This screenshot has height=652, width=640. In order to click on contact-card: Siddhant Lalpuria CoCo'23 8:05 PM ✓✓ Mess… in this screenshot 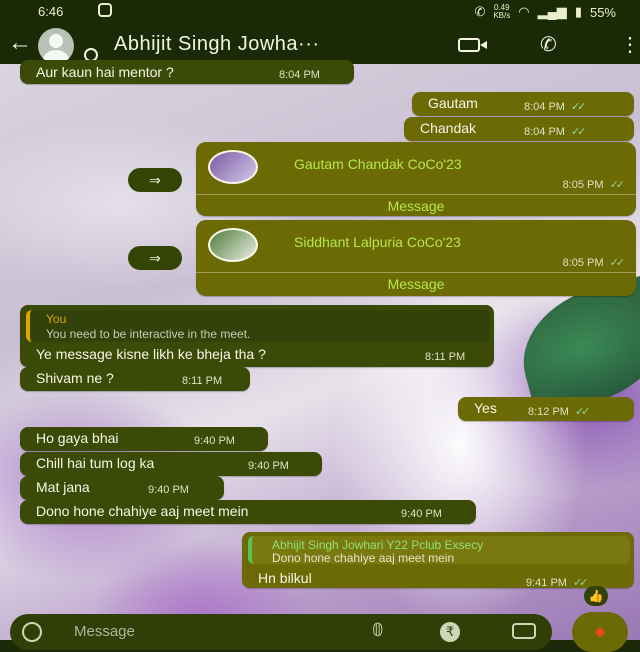, I will do `click(416, 258)`.